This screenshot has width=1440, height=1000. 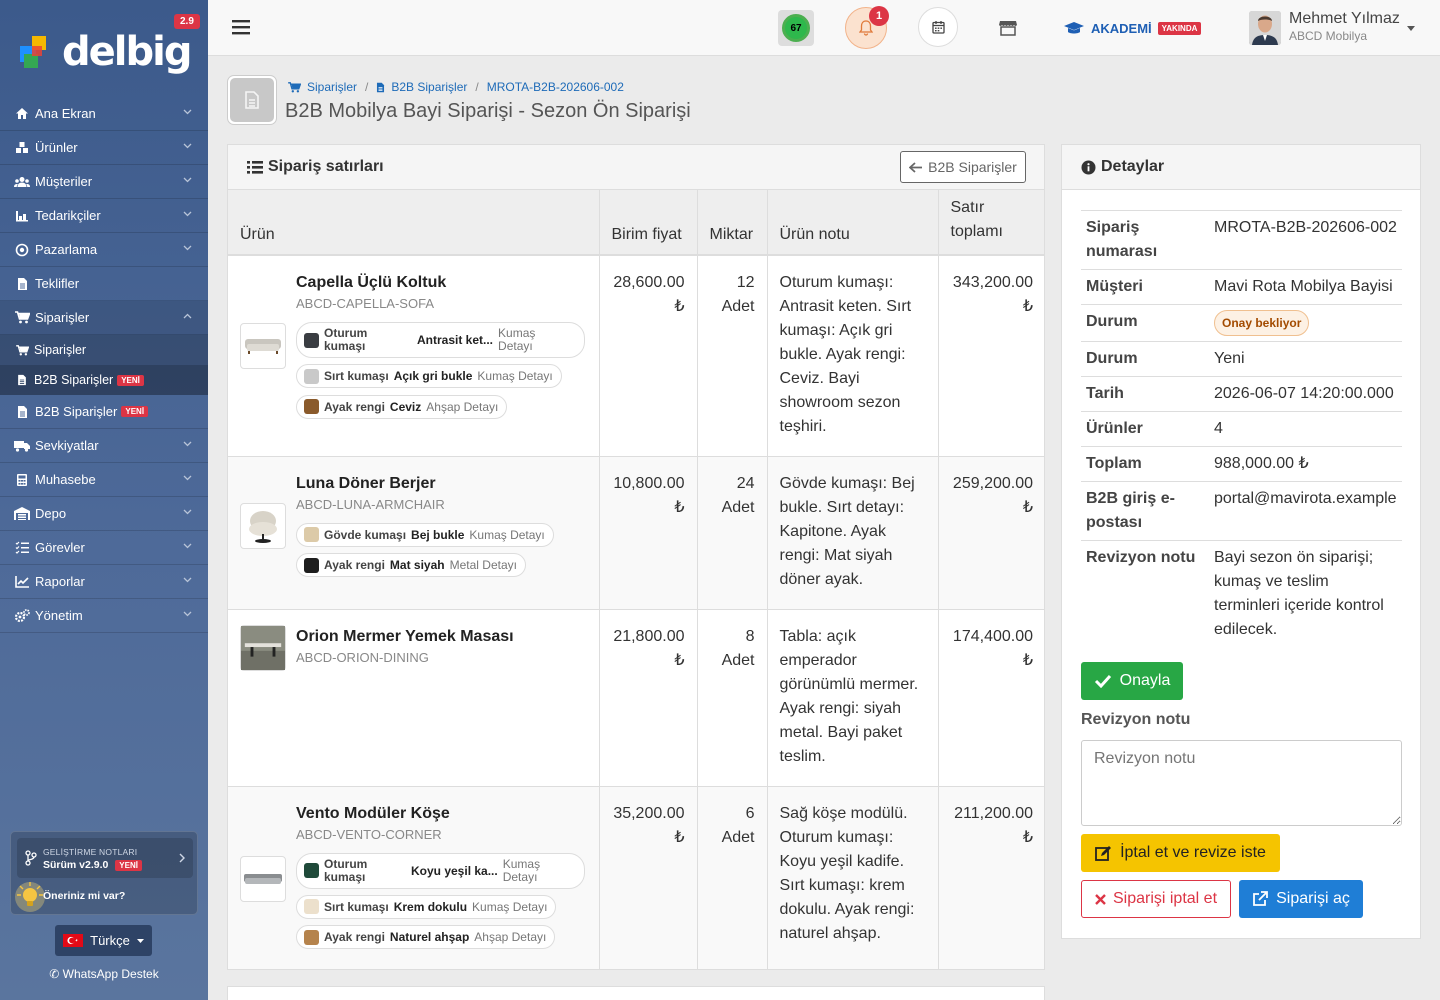 What do you see at coordinates (853, 223) in the screenshot?
I see `column-header-note: Ürün notu` at bounding box center [853, 223].